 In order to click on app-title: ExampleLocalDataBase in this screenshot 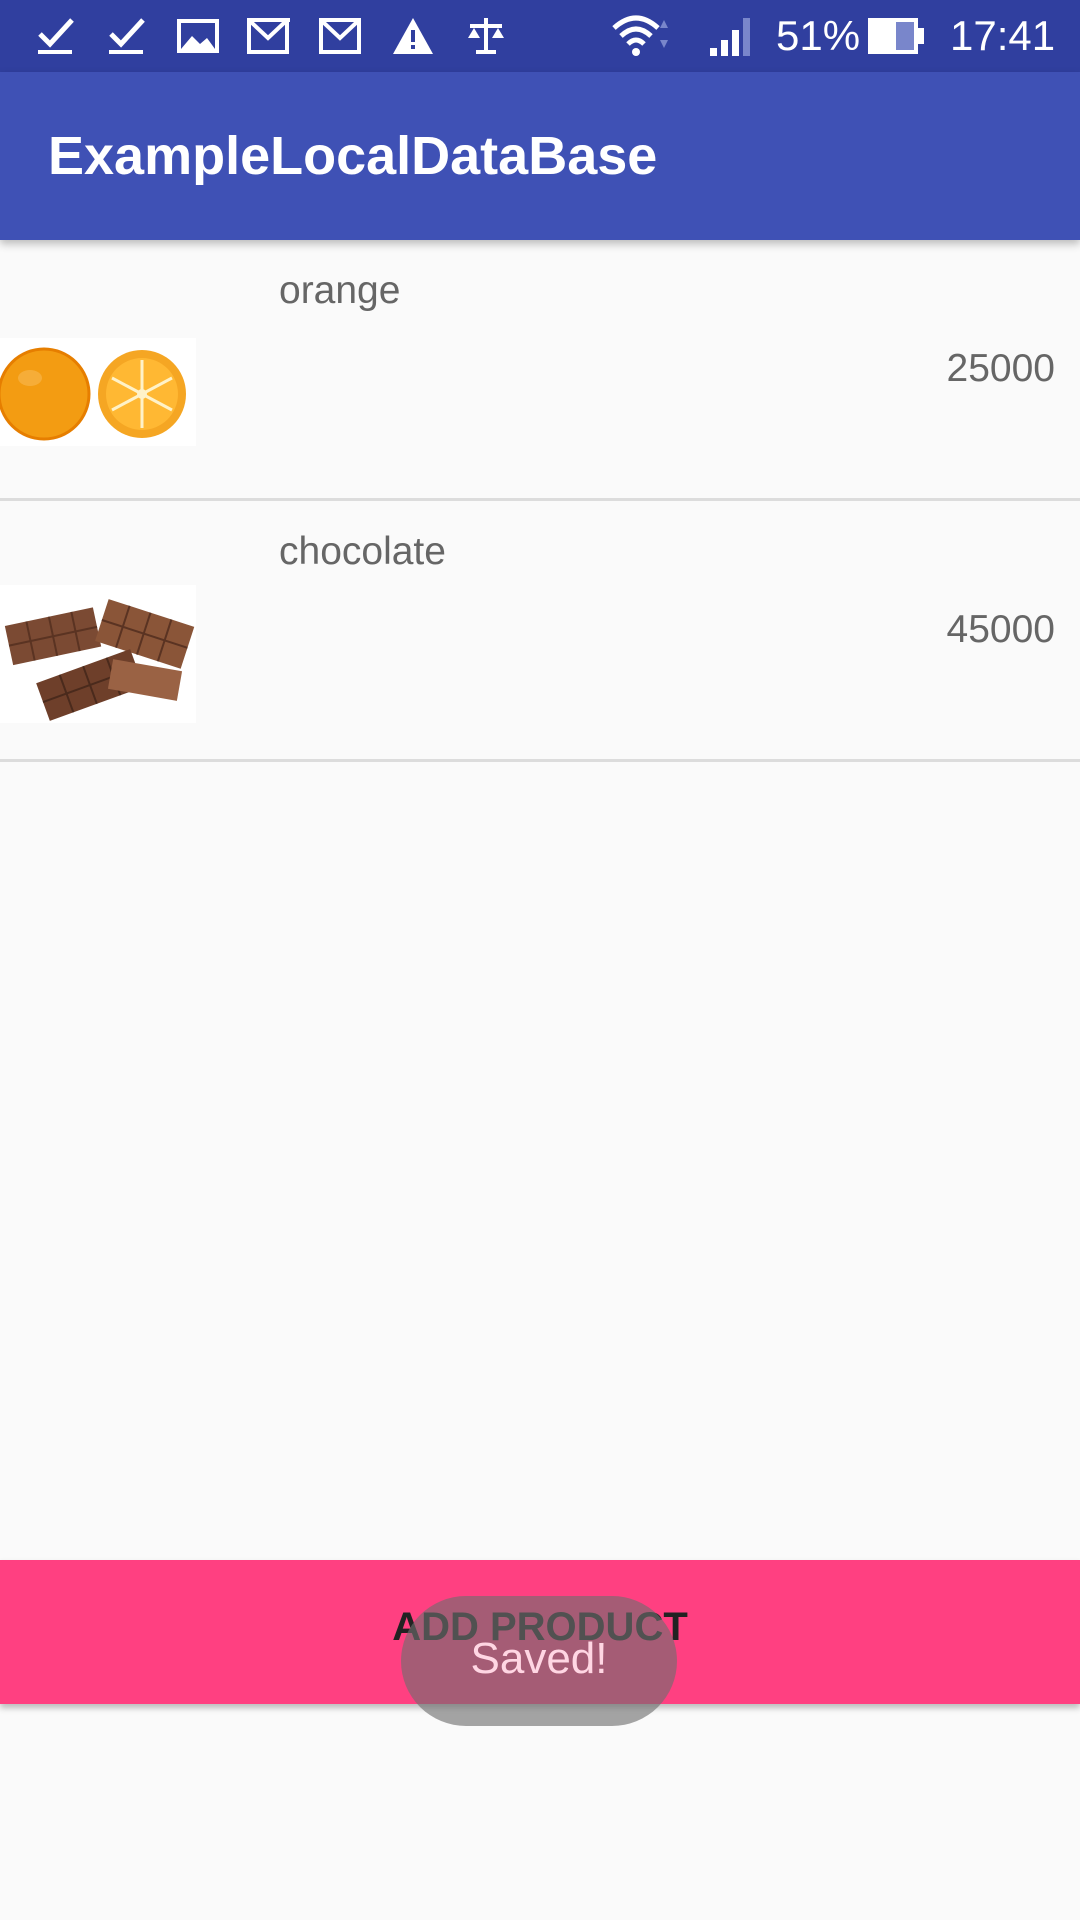, I will do `click(353, 156)`.